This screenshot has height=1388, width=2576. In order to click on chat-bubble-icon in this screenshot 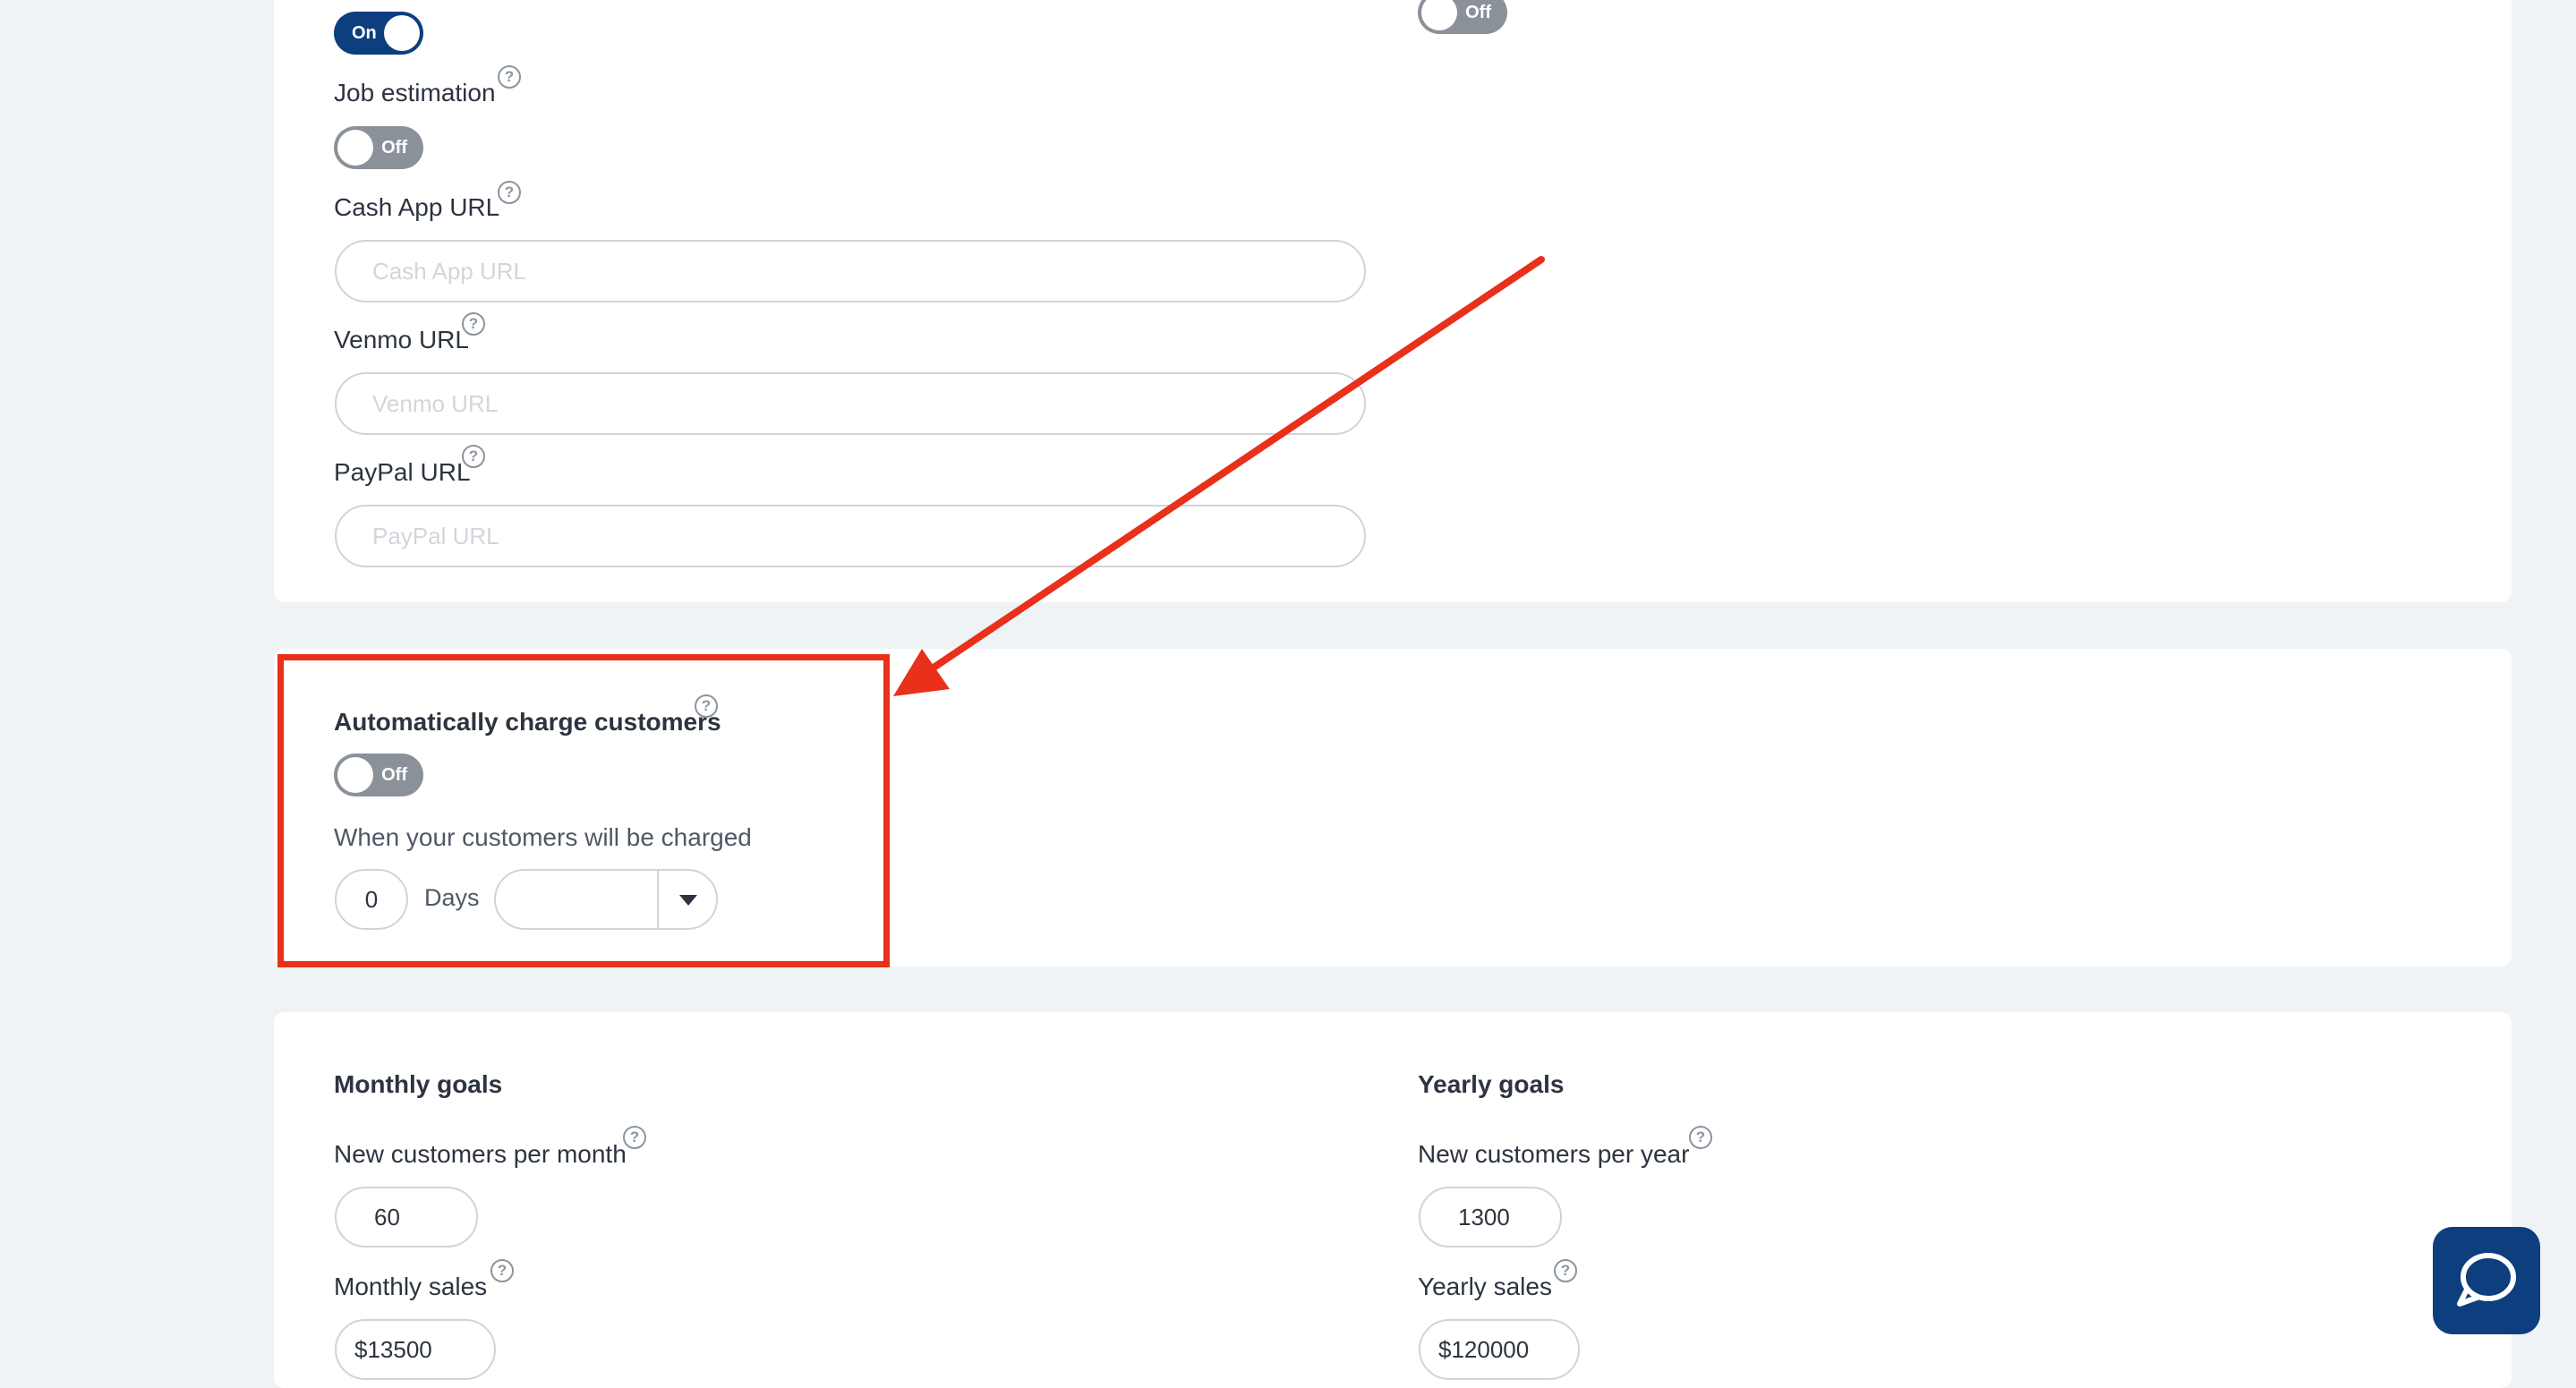, I will do `click(2486, 1280)`.